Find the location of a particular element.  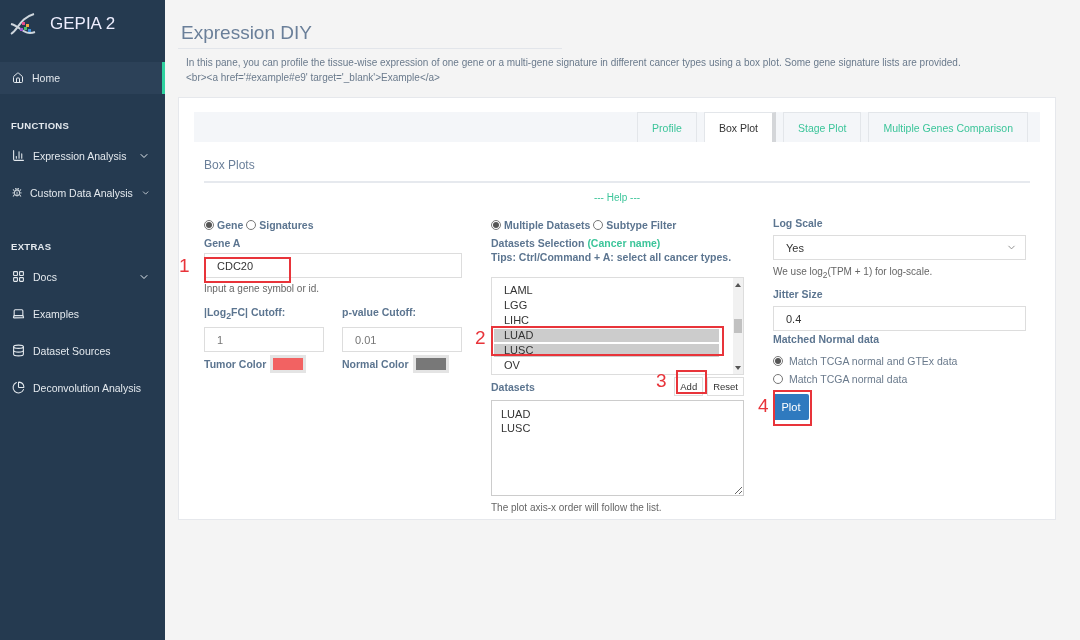

dataset-listbox: LAML LGG LIHC LUAD LUSC OV is located at coordinates (617, 326).